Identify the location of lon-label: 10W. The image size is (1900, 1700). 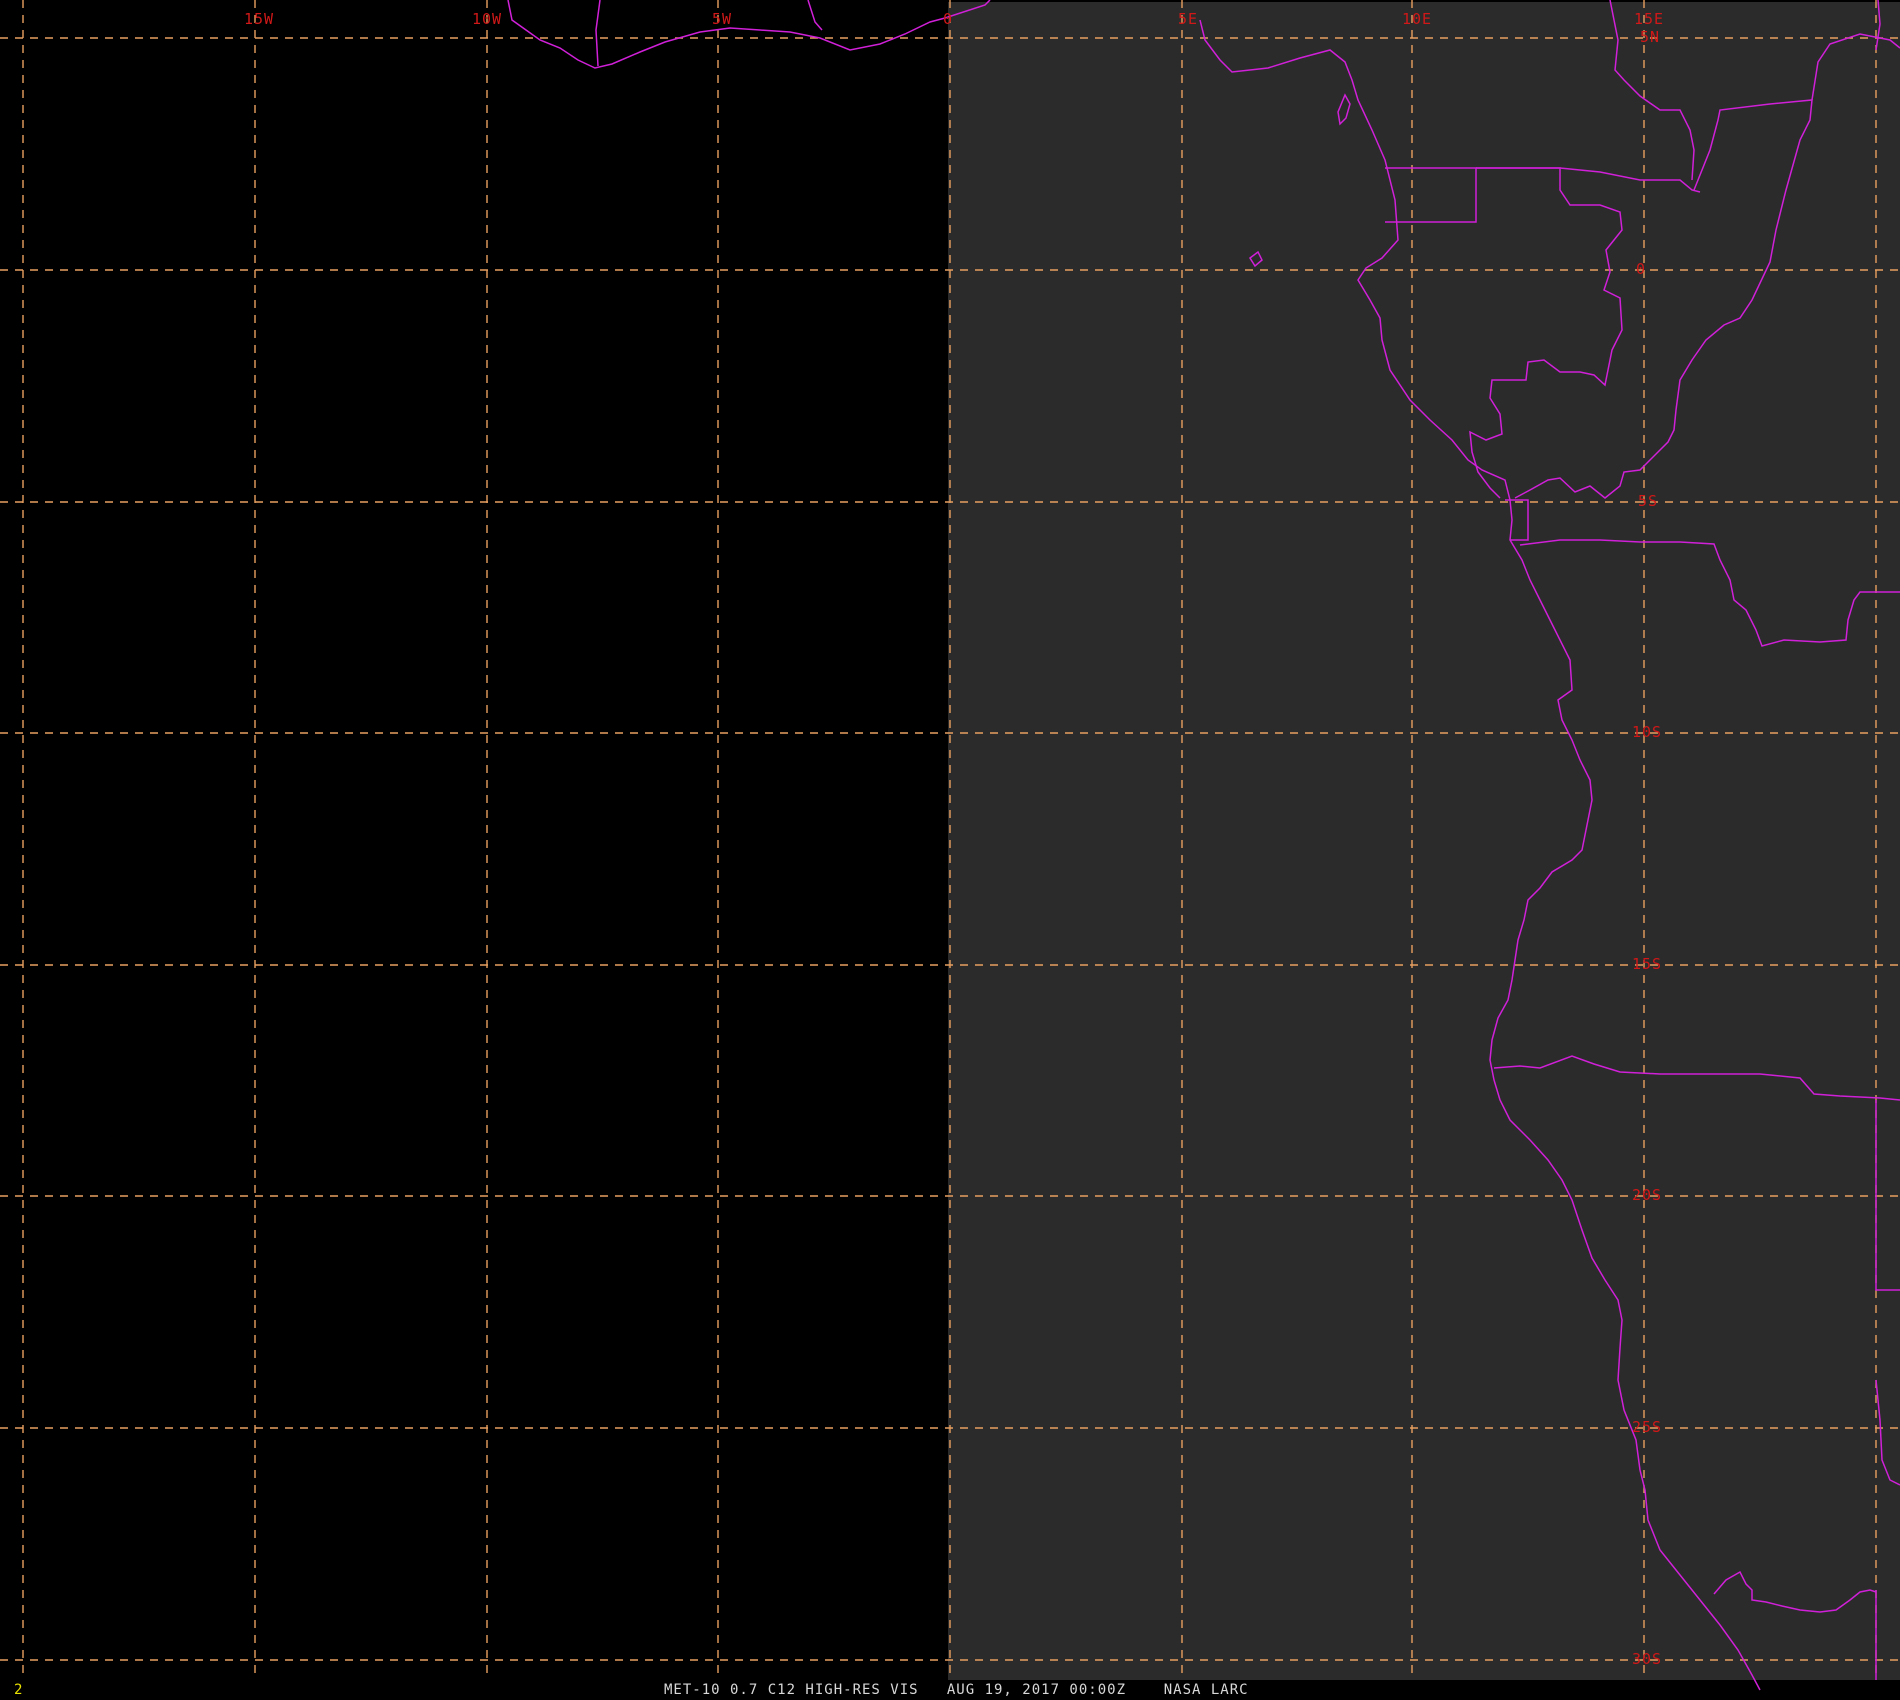
(487, 19).